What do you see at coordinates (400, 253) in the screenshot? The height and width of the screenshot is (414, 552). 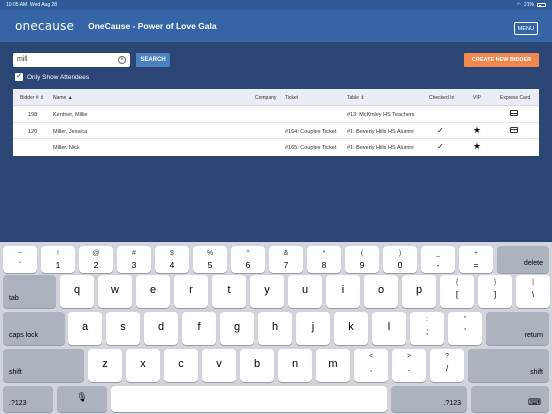 I see `key-shift-char: )` at bounding box center [400, 253].